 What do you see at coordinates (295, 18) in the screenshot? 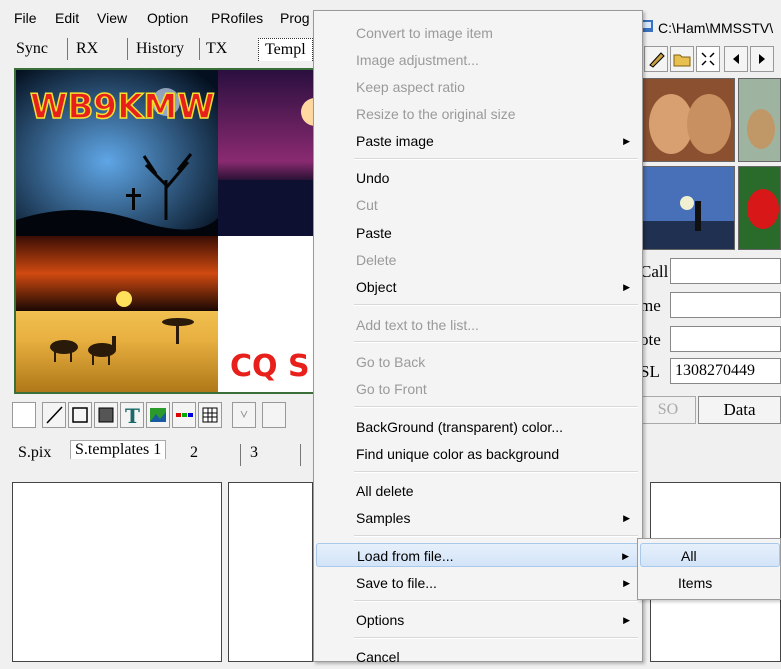
I see `menu-prog: Prog` at bounding box center [295, 18].